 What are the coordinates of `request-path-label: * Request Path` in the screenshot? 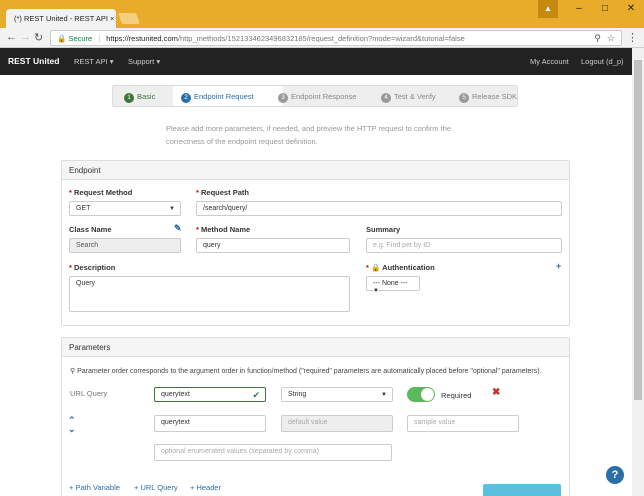 It's located at (222, 192).